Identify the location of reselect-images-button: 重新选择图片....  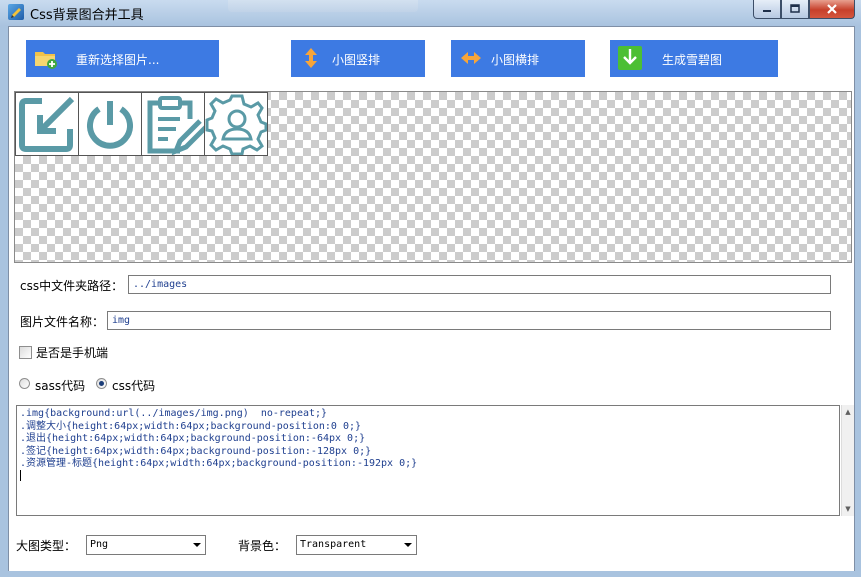
(122, 58).